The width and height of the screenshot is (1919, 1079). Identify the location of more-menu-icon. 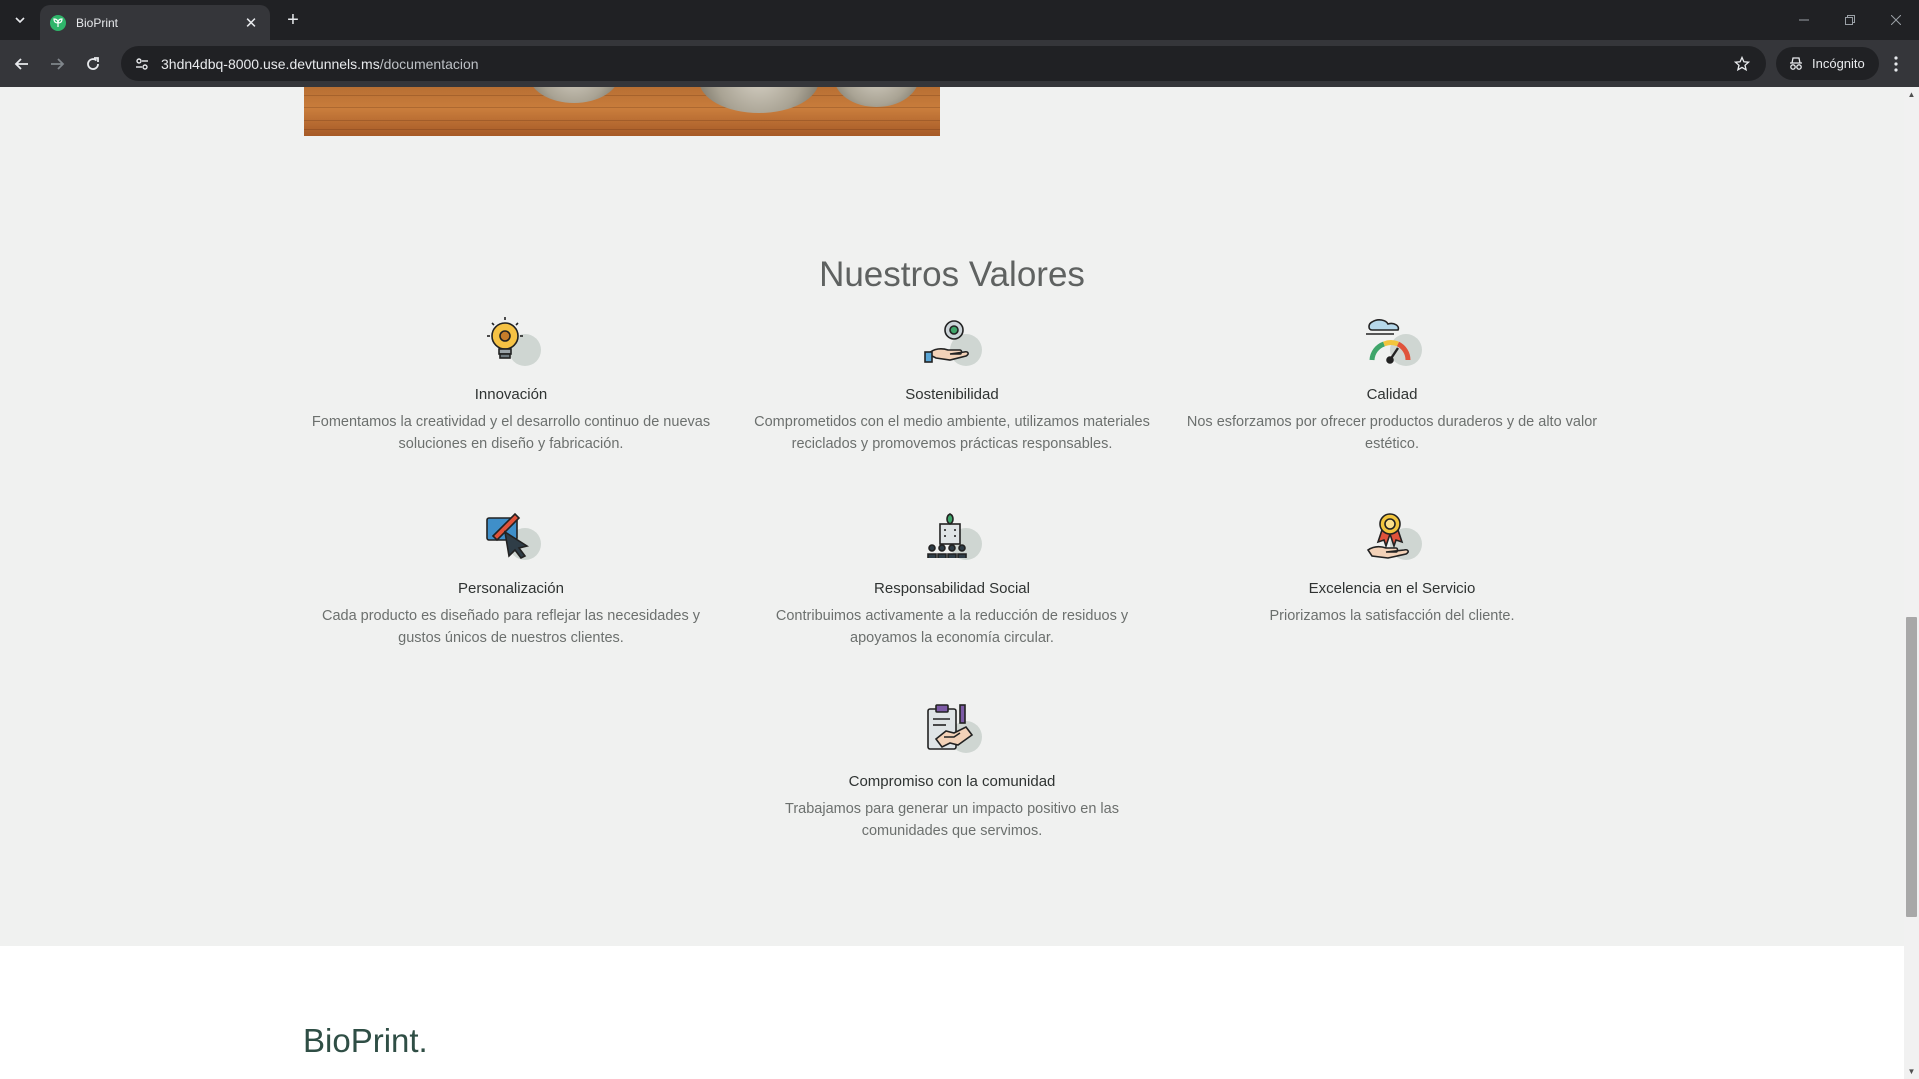
(1896, 64).